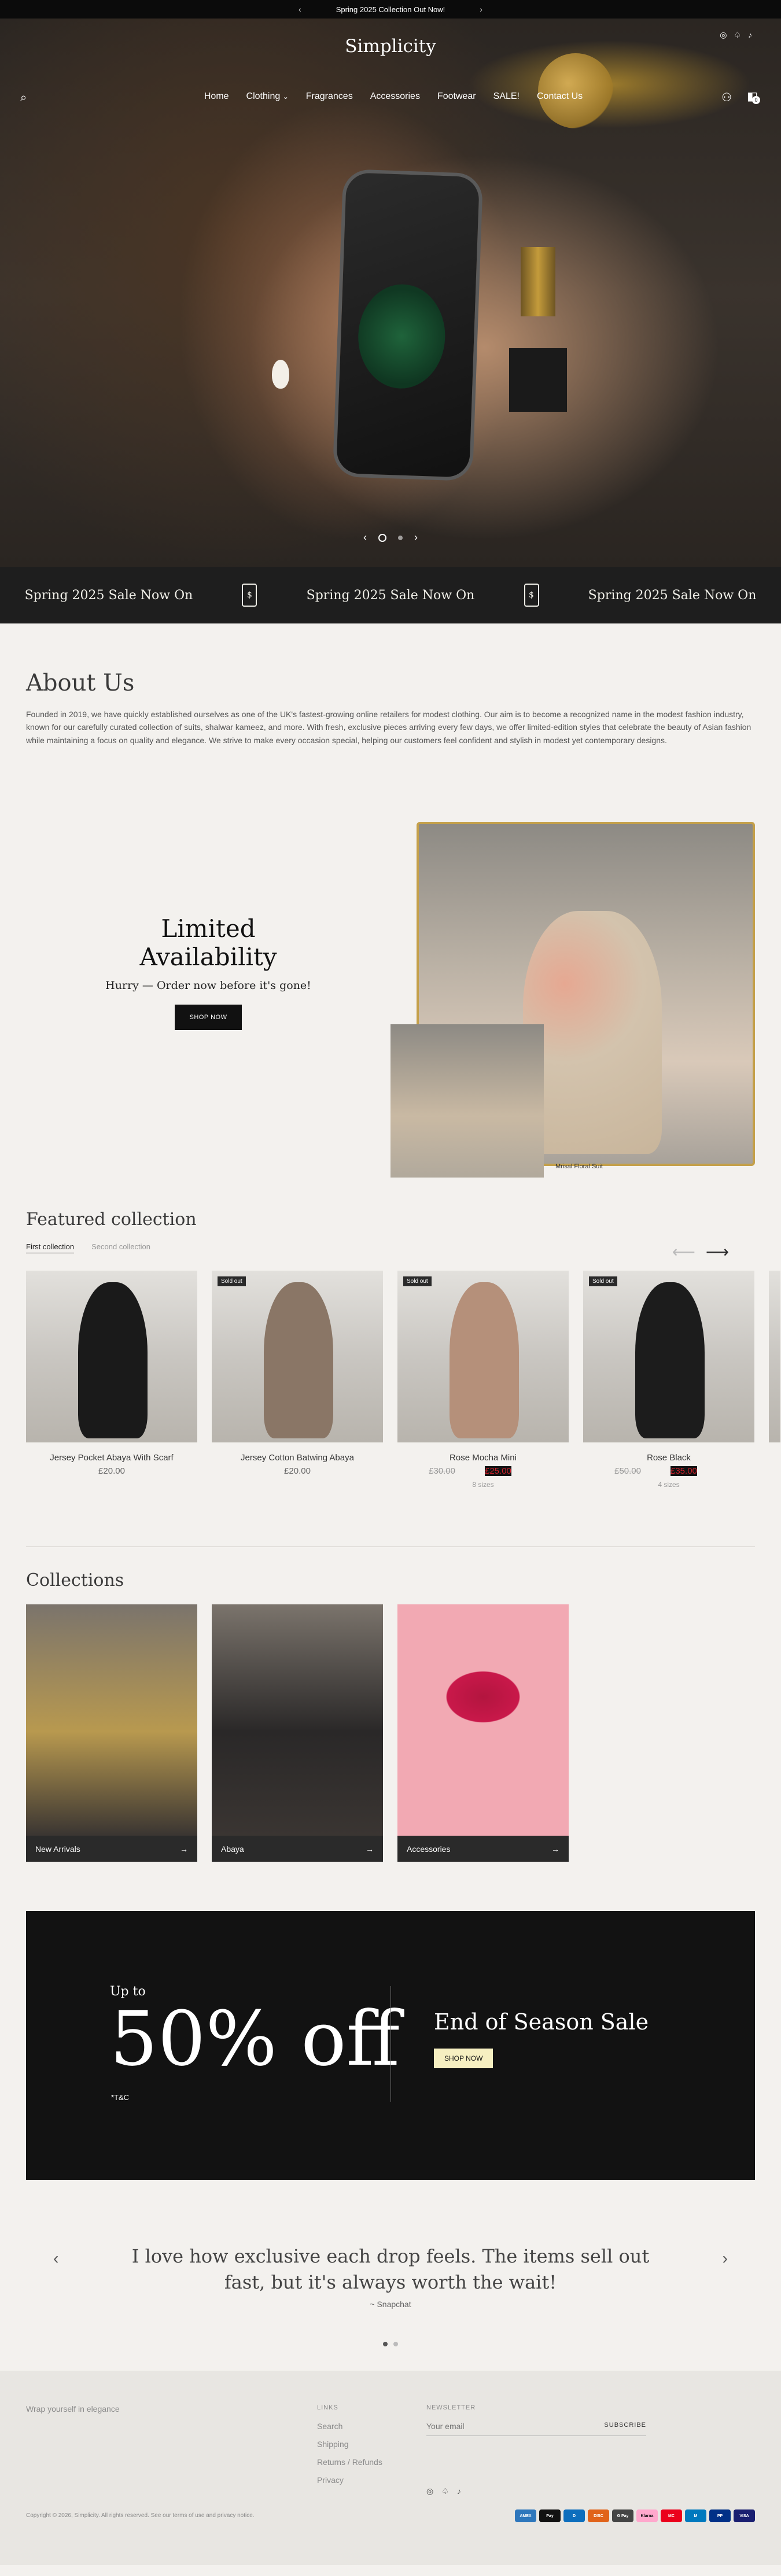  What do you see at coordinates (349, 2426) in the screenshot?
I see `footer-link-search: Search` at bounding box center [349, 2426].